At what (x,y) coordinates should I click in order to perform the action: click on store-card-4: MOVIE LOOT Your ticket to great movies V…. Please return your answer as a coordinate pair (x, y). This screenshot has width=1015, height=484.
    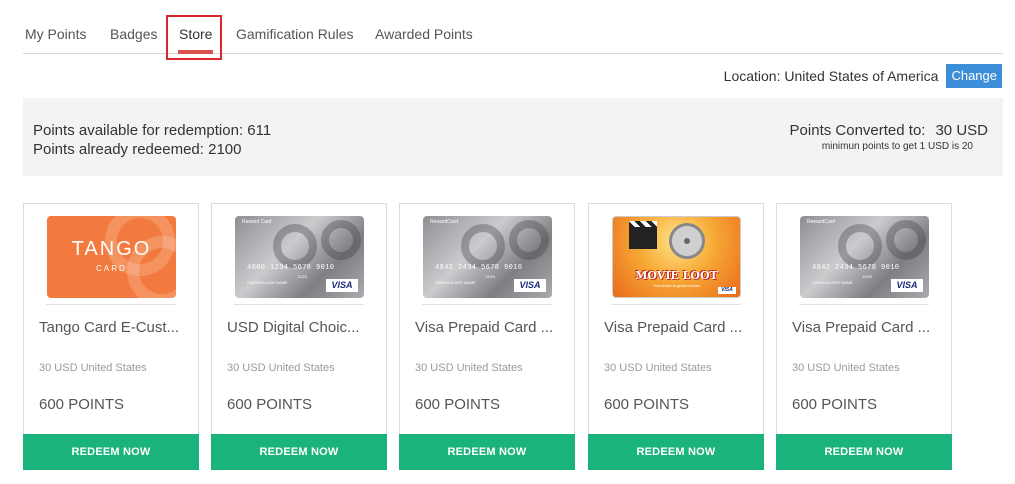
    Looking at the image, I should click on (676, 336).